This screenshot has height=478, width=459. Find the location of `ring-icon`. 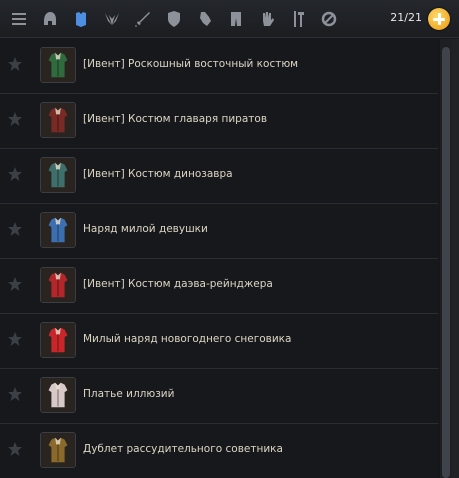

ring-icon is located at coordinates (329, 19).